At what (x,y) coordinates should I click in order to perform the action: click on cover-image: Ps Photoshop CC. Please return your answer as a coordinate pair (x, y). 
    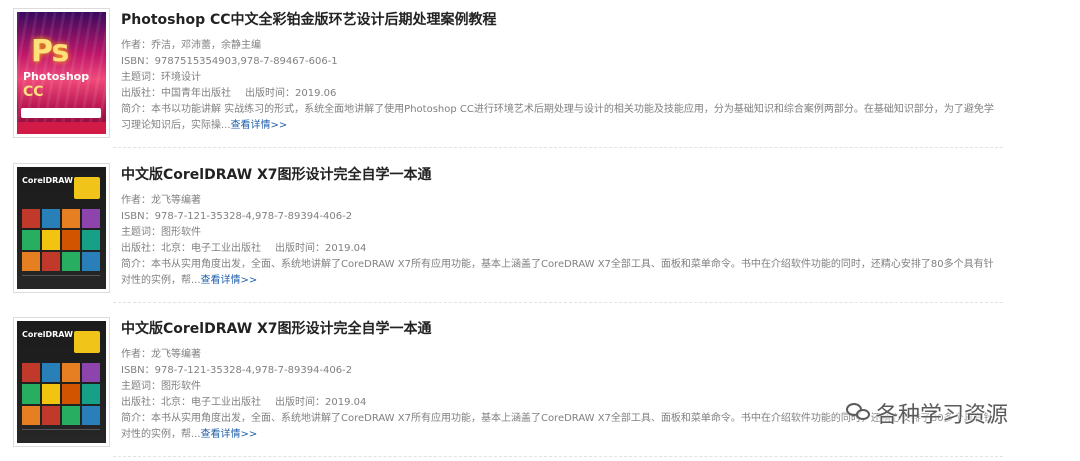
    Looking at the image, I should click on (61, 73).